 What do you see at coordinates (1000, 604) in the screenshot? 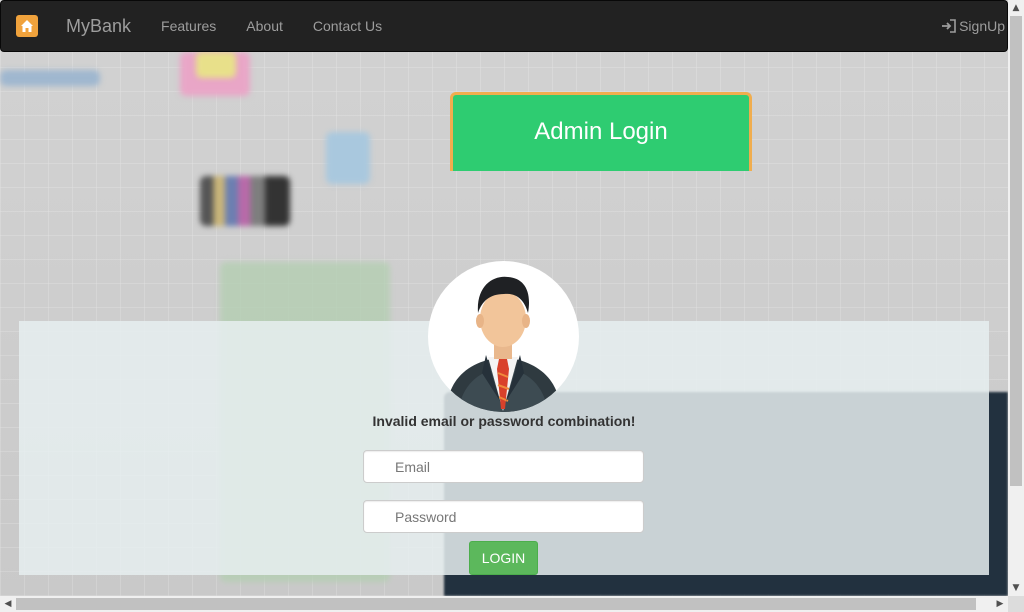
I see `scroll-right-icon: ▶` at bounding box center [1000, 604].